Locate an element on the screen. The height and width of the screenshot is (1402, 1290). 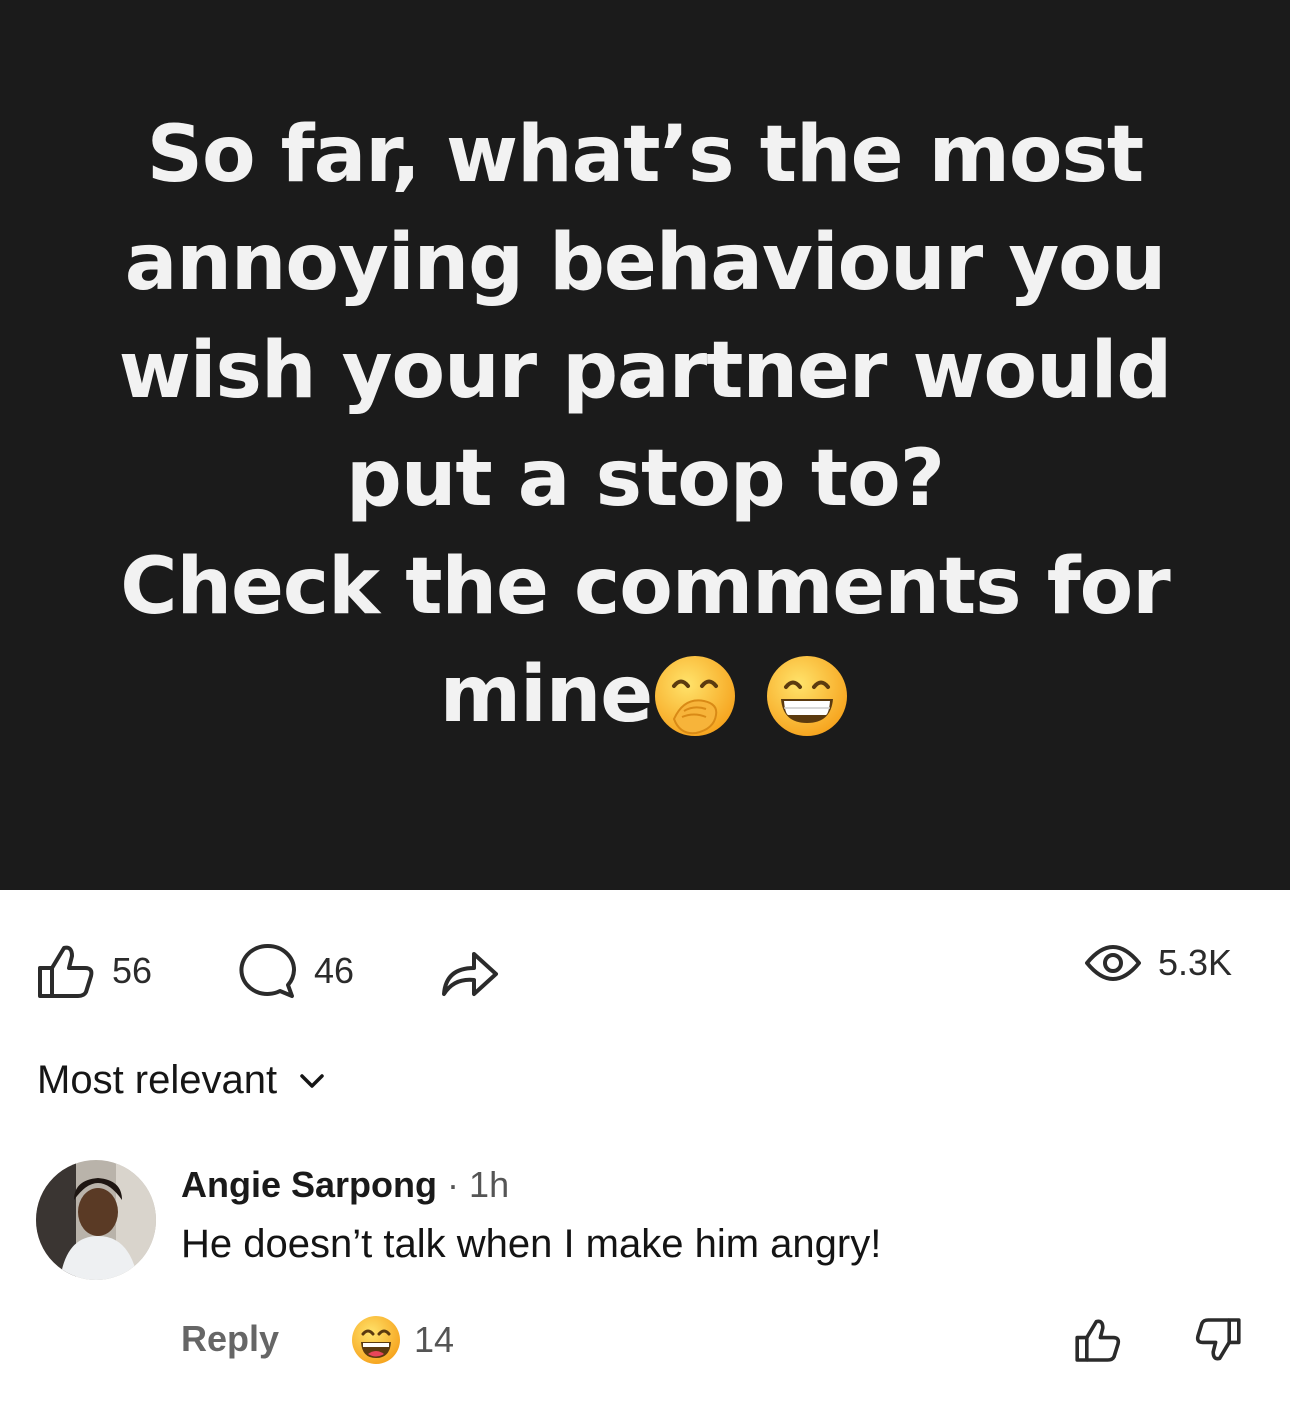
like-count: 56 is located at coordinates (132, 970).